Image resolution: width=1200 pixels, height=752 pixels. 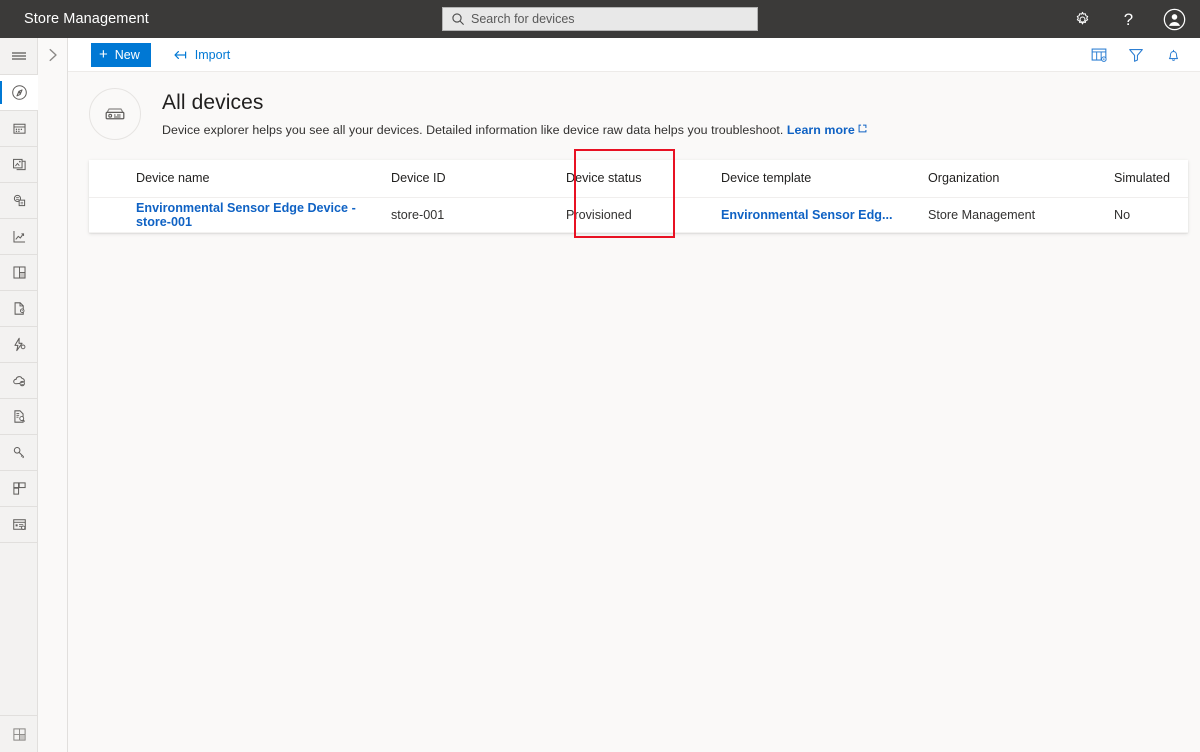 I want to click on column-header-device-name: Device name, so click(x=240, y=179).